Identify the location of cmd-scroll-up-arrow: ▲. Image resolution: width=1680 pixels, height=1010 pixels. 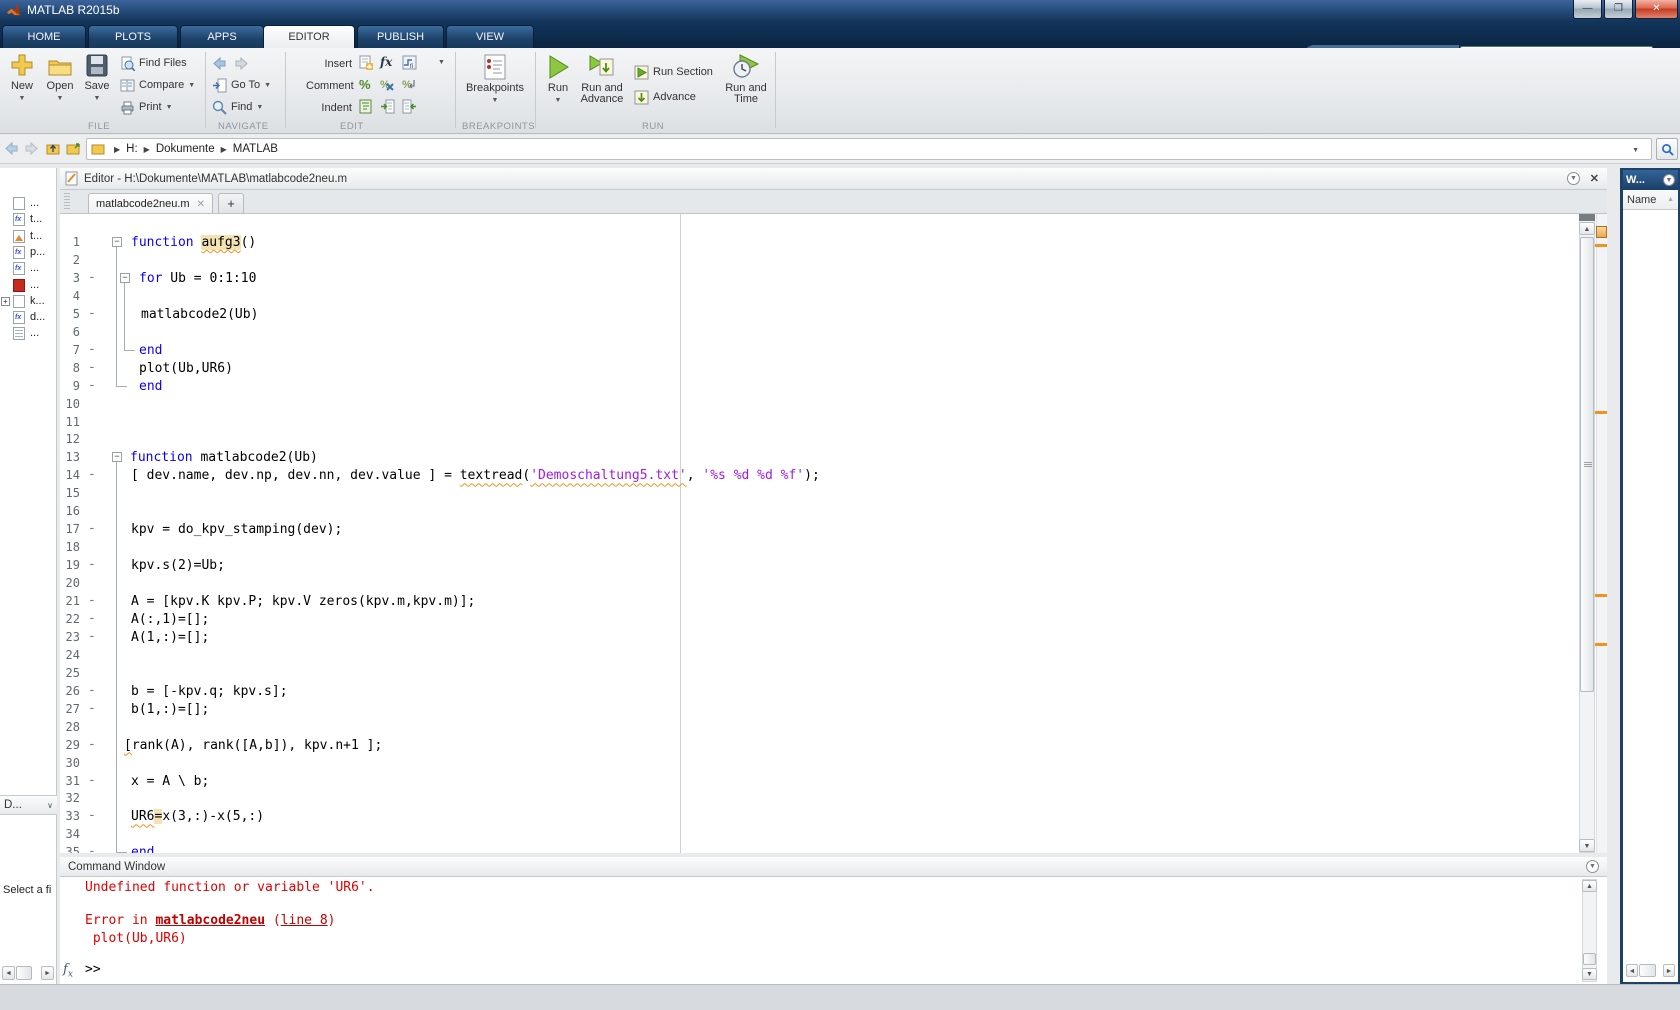
(1589, 886).